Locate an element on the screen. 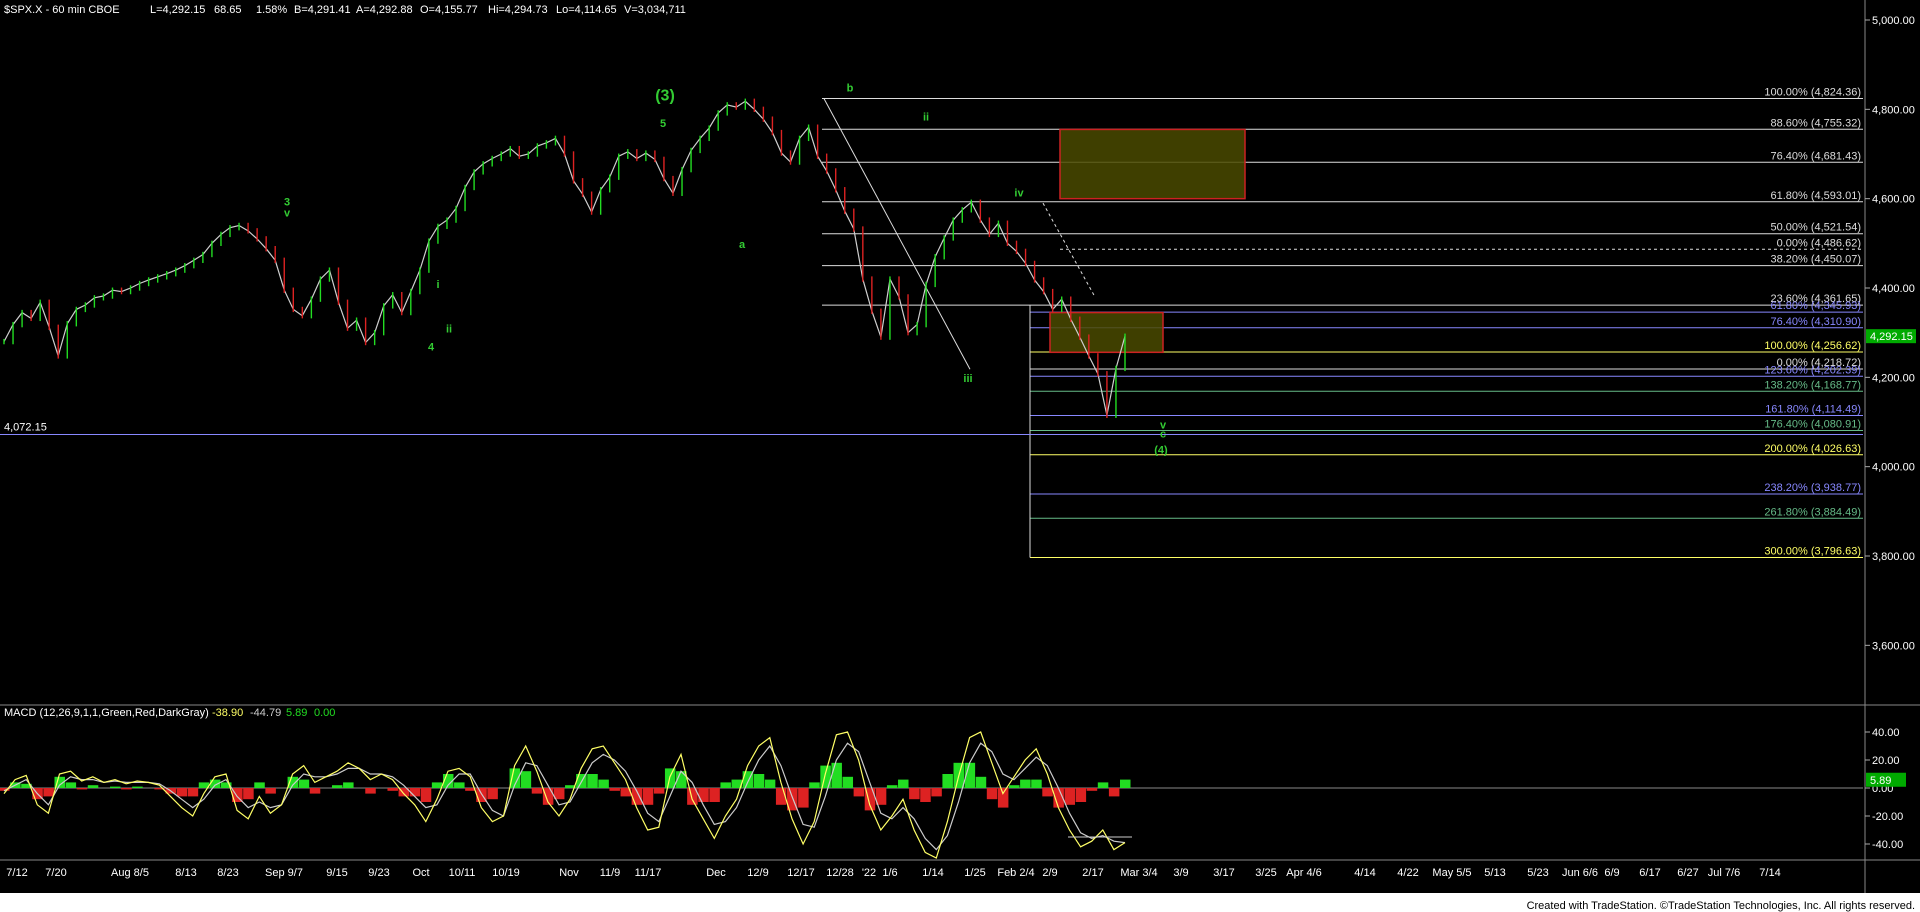 This screenshot has width=1920, height=912. time-tick-label: 1/14 is located at coordinates (932, 873).